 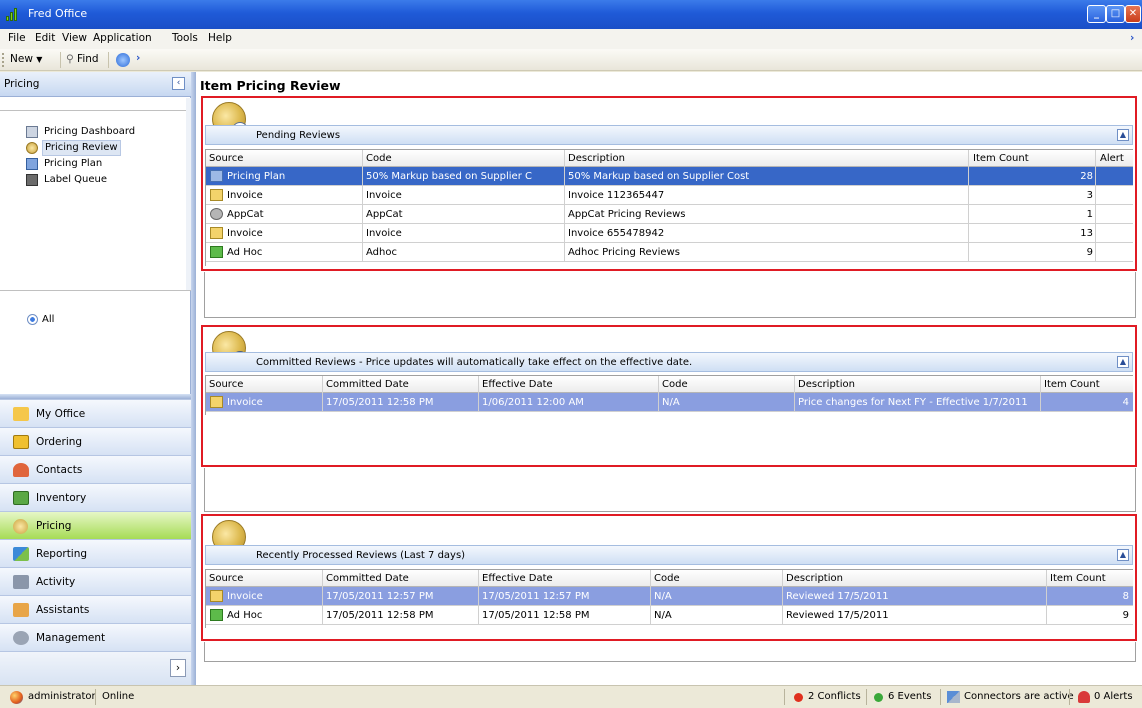 I want to click on chevron-down-icon: ▼, so click(x=39, y=59).